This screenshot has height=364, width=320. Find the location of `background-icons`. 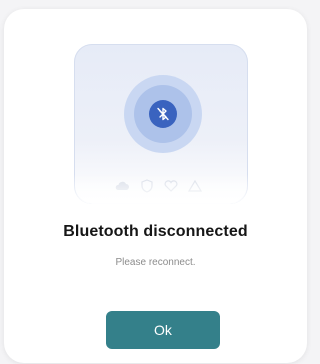

background-icons is located at coordinates (164, 186).